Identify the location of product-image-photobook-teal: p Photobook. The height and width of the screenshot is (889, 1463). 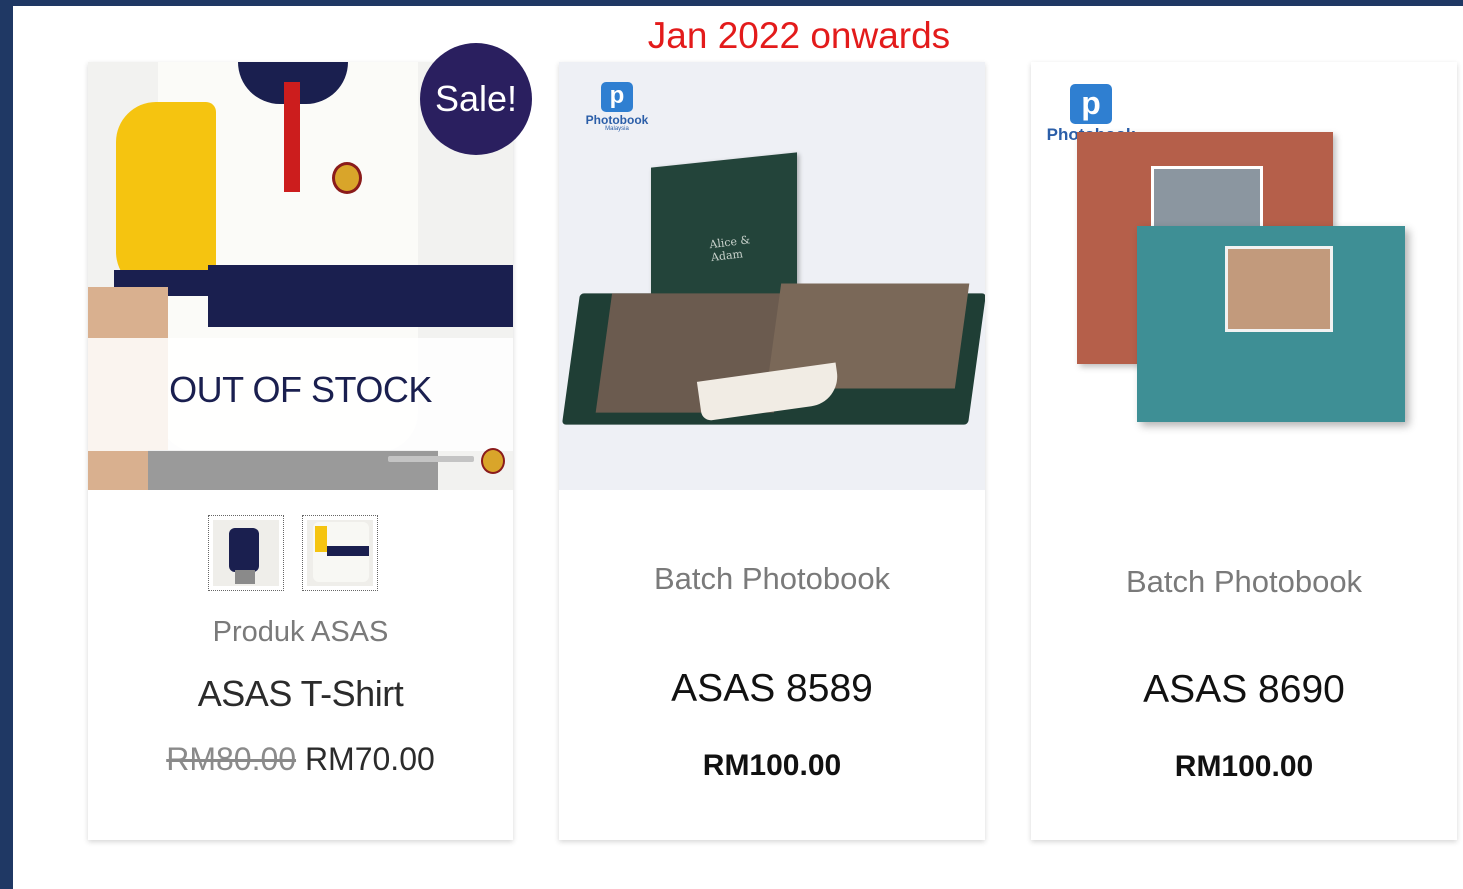
(1244, 276).